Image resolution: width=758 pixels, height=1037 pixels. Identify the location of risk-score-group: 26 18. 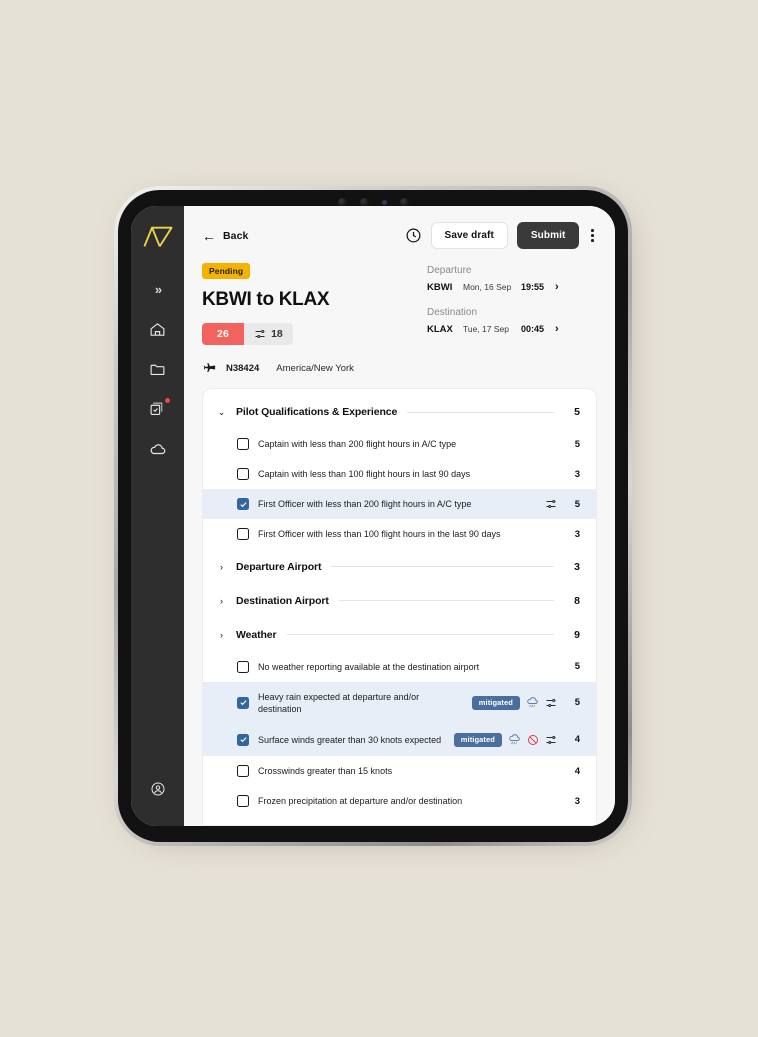
(314, 334).